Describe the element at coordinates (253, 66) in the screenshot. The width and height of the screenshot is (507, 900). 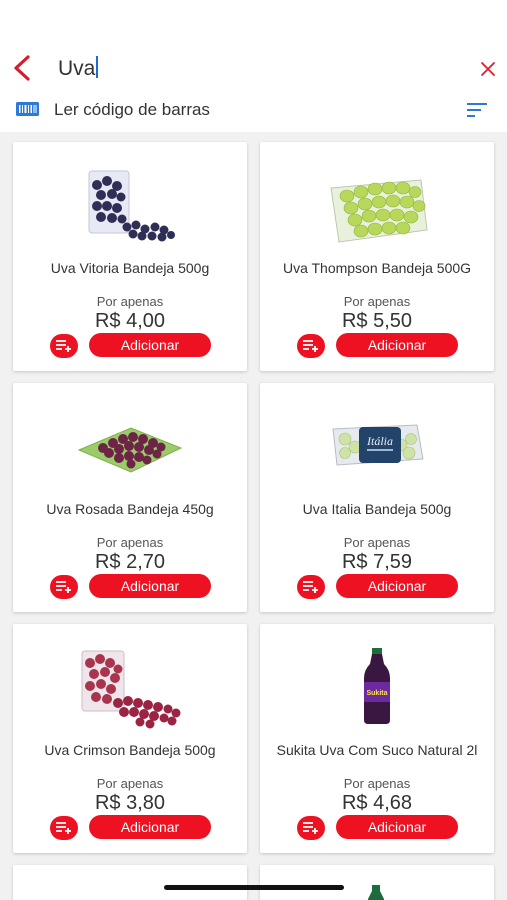
I see `top-bar: Uva Ler código de barras` at that location.